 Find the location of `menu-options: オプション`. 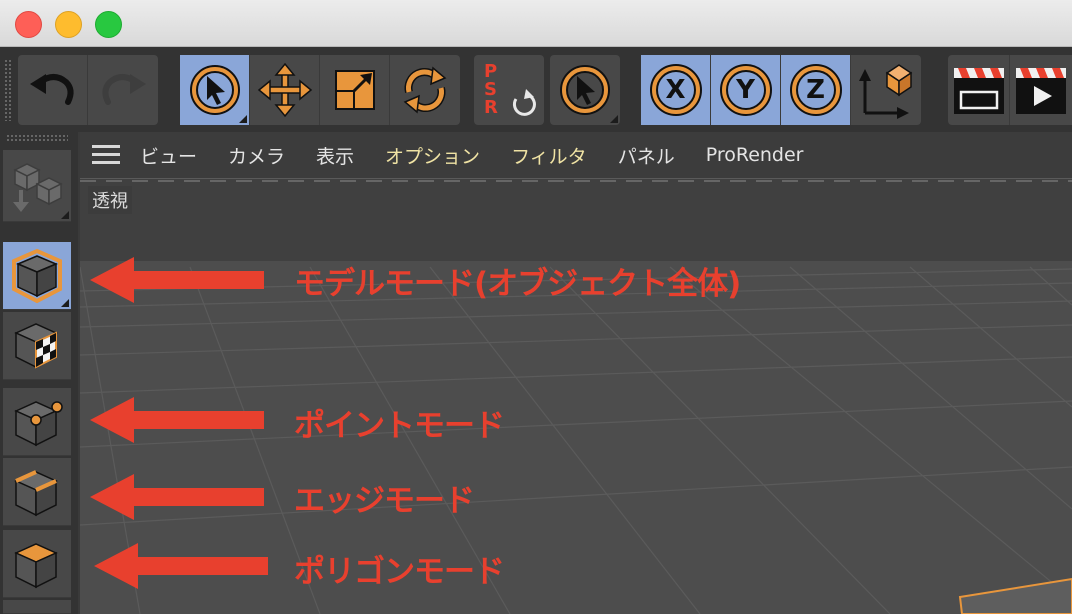

menu-options: オプション is located at coordinates (432, 155).